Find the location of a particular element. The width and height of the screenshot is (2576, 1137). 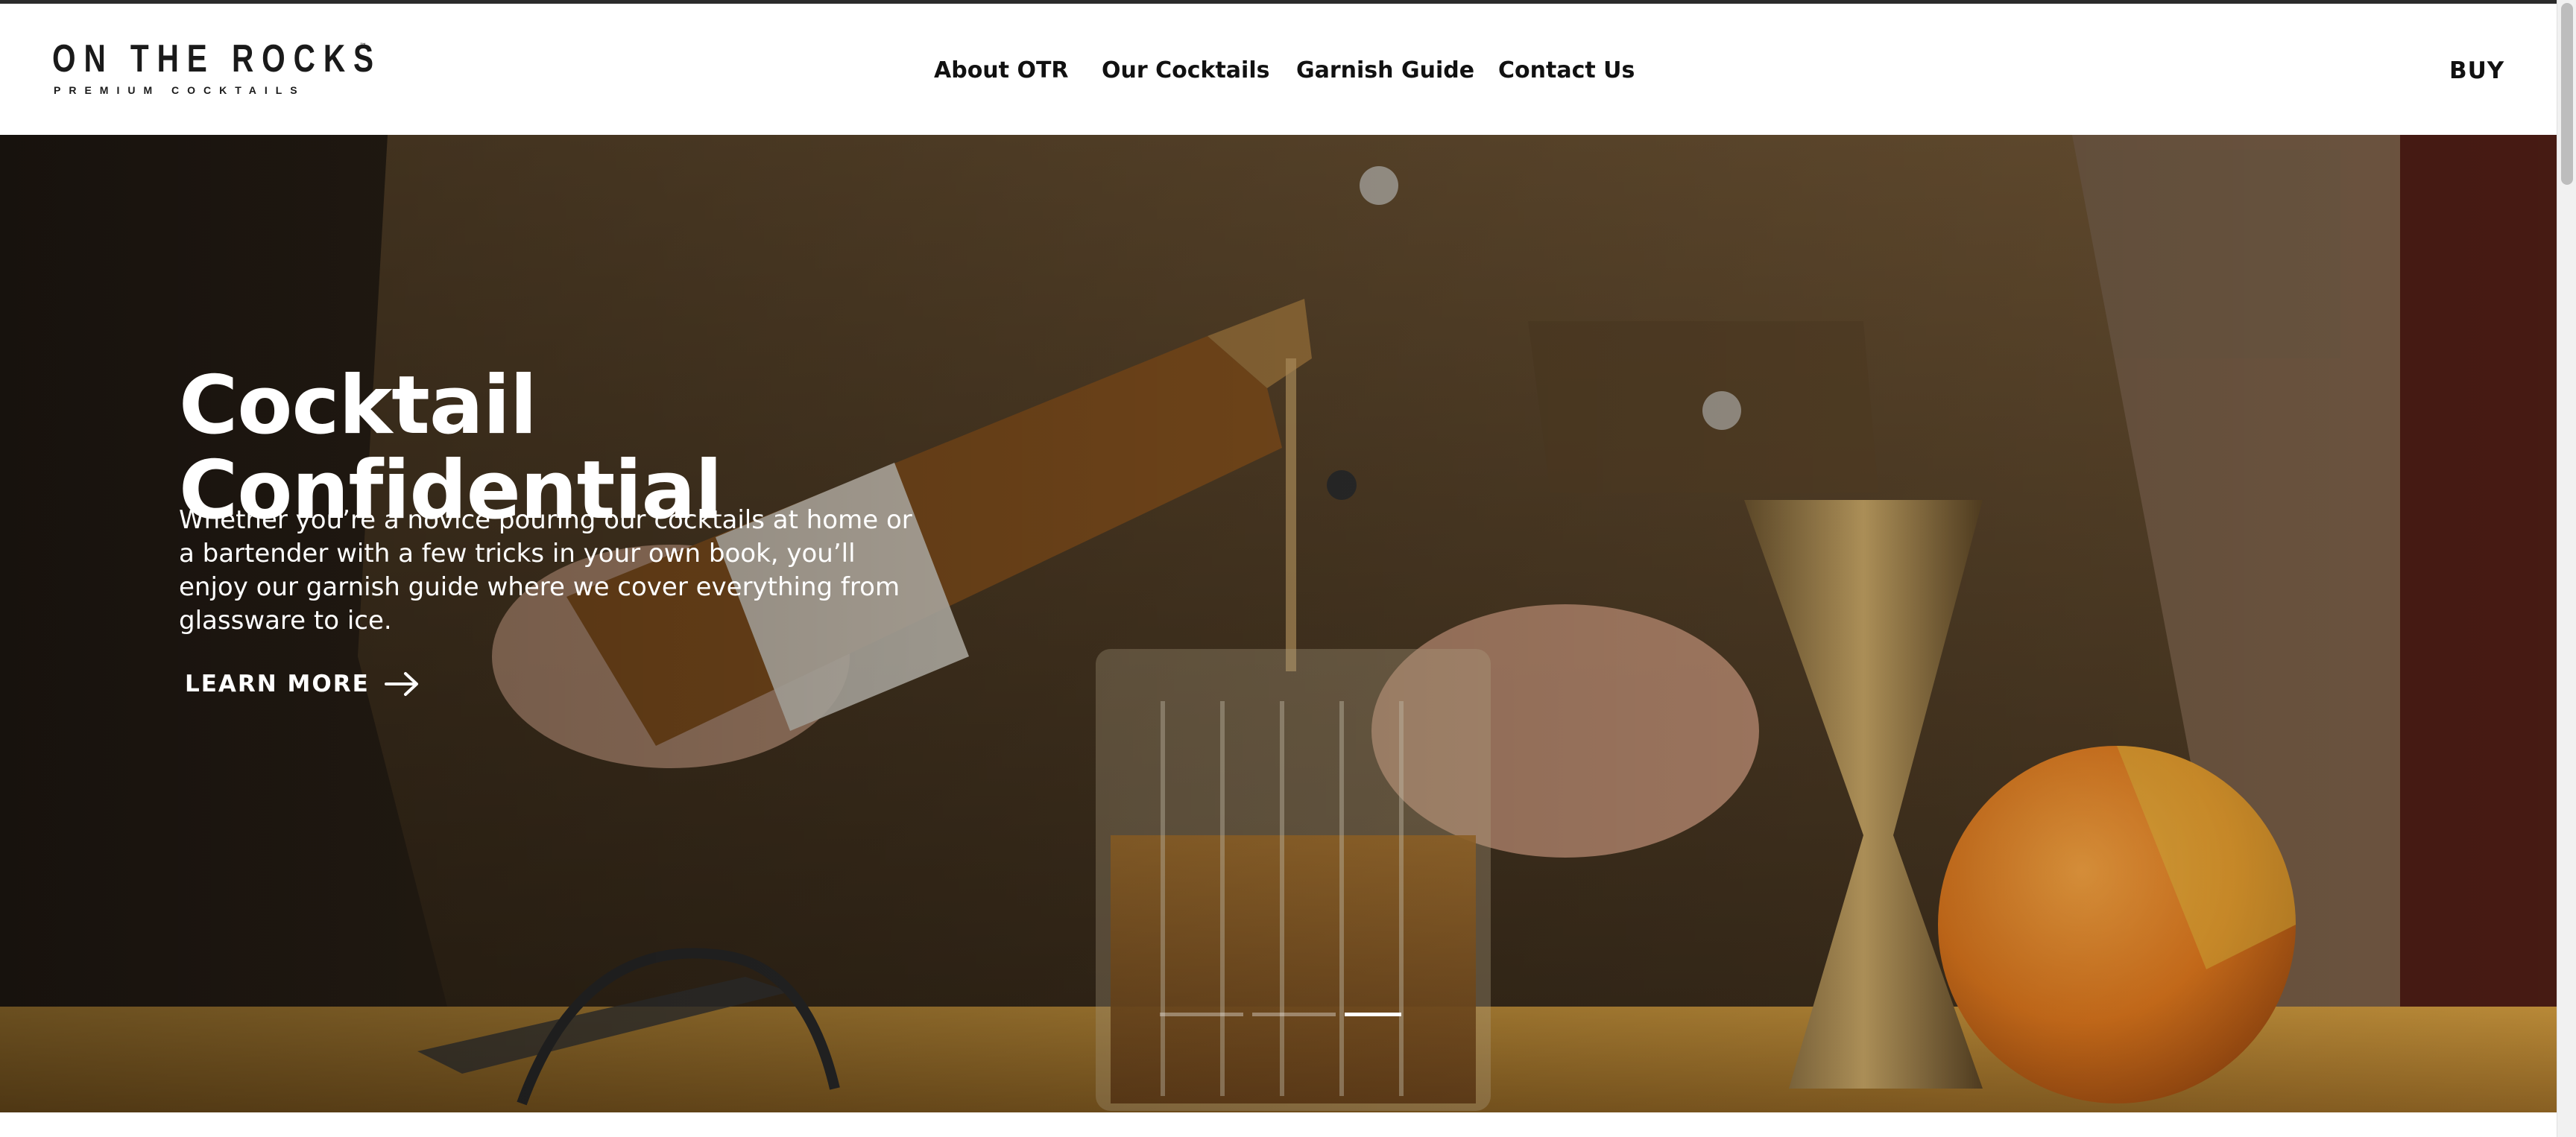

brand-logo: ON THE ROCKS ™ PREMIUM COCKTAILS is located at coordinates (217, 69).